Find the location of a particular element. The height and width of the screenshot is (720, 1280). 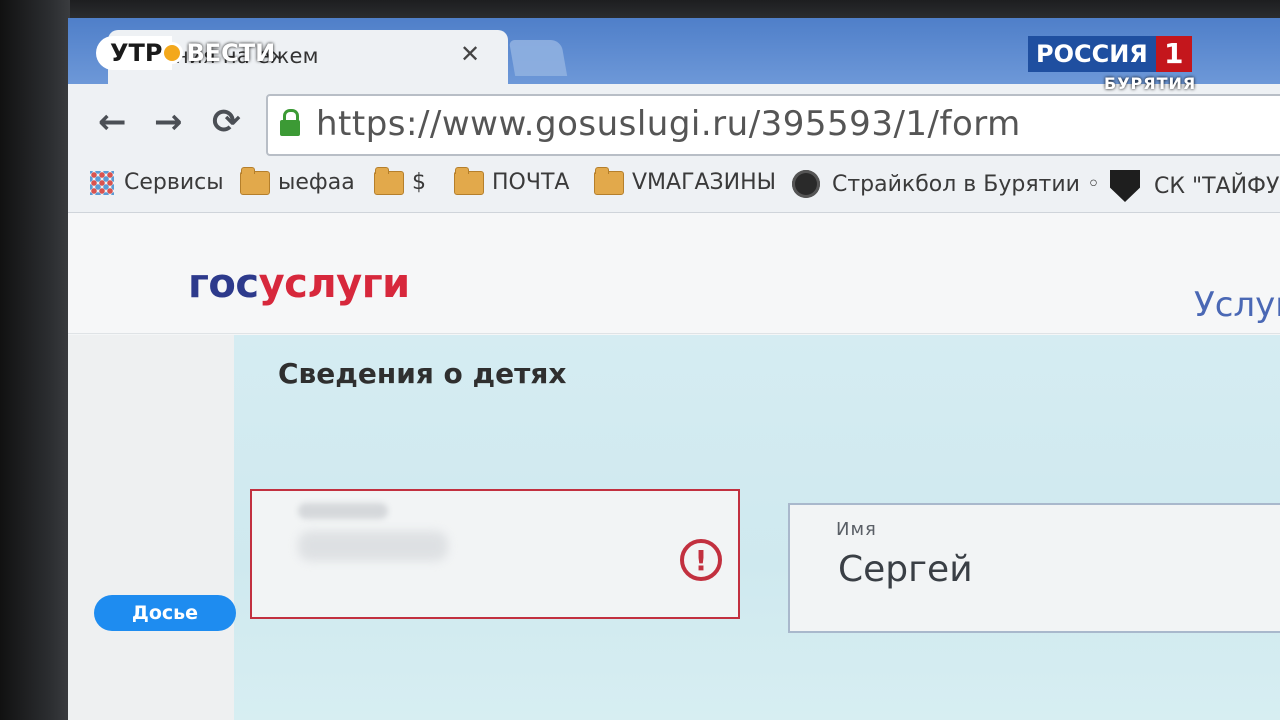

bookmark-label: ыефаа is located at coordinates (316, 182).